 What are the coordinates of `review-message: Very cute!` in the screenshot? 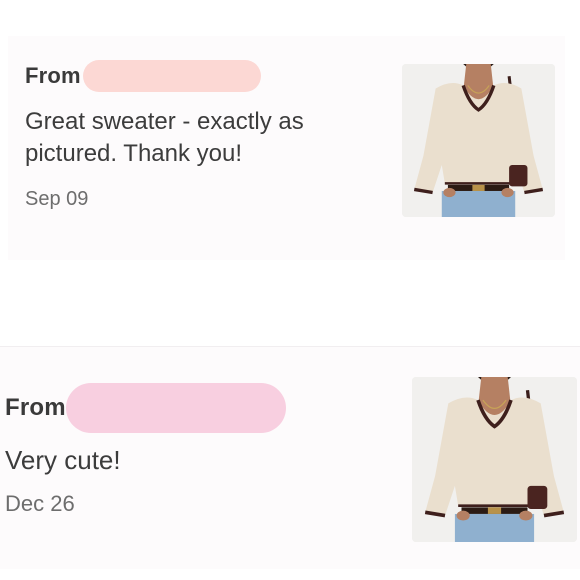 It's located at (63, 460).